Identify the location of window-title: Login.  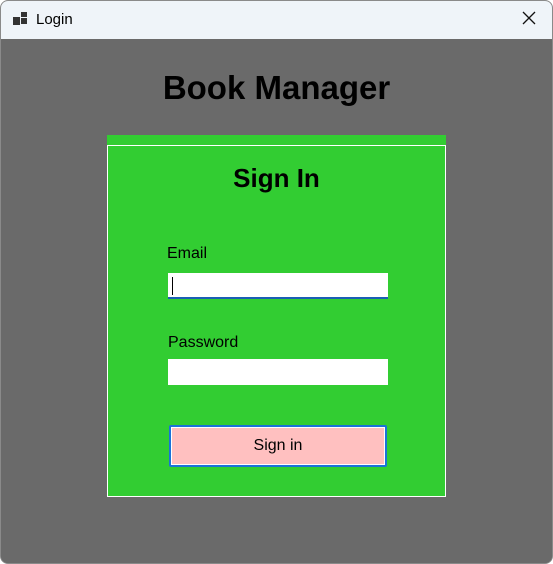
(54, 19).